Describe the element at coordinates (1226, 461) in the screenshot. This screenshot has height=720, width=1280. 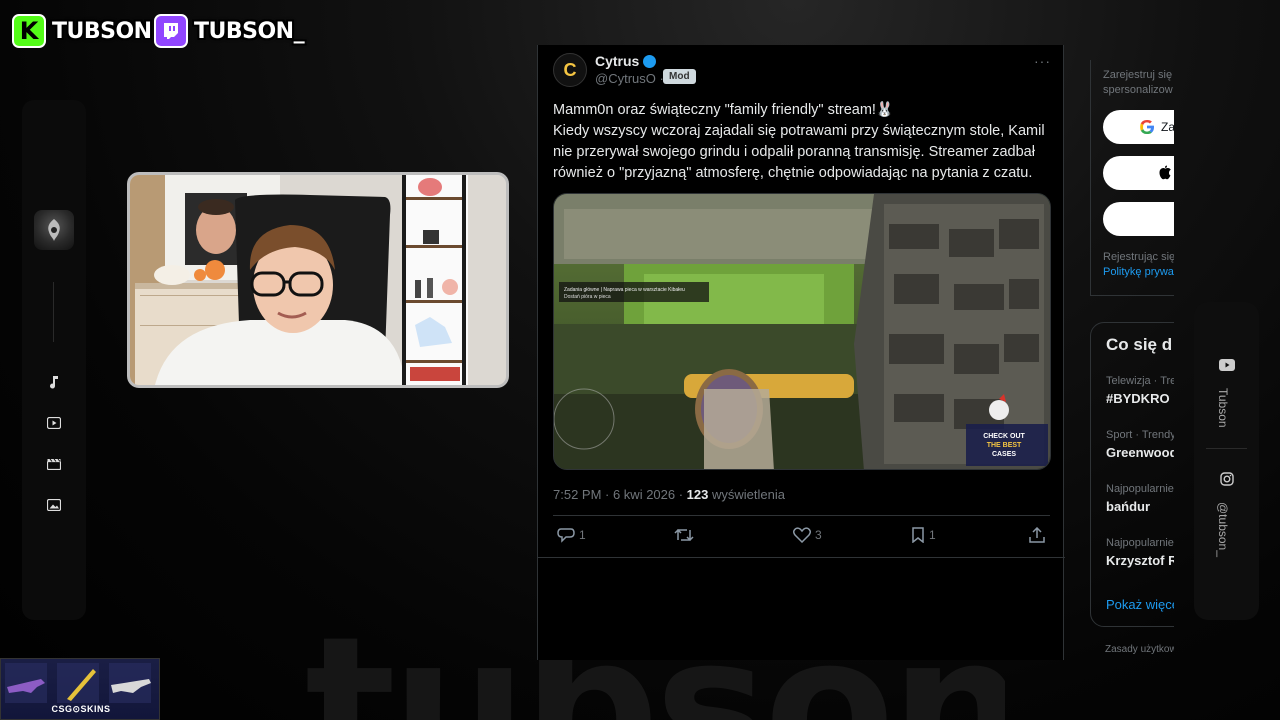
I see `socials-panel: Tubson @tubson_` at that location.